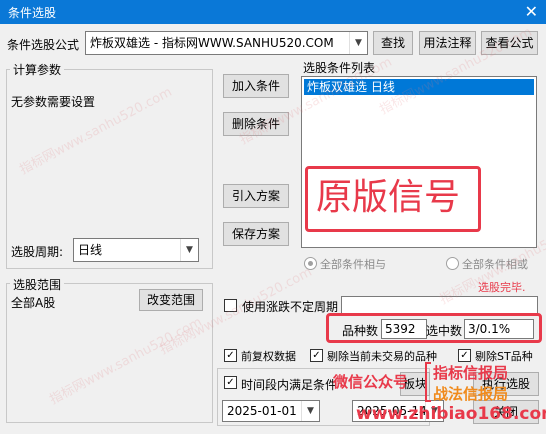 This screenshot has height=434, width=546. What do you see at coordinates (32, 13) in the screenshot?
I see `window-title: 条件选股` at bounding box center [32, 13].